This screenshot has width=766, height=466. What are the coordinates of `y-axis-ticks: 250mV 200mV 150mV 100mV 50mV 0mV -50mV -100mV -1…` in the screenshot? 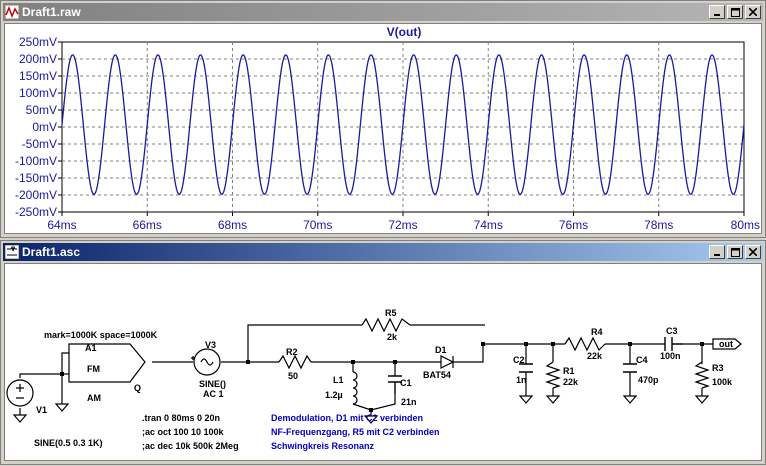 It's located at (38, 127).